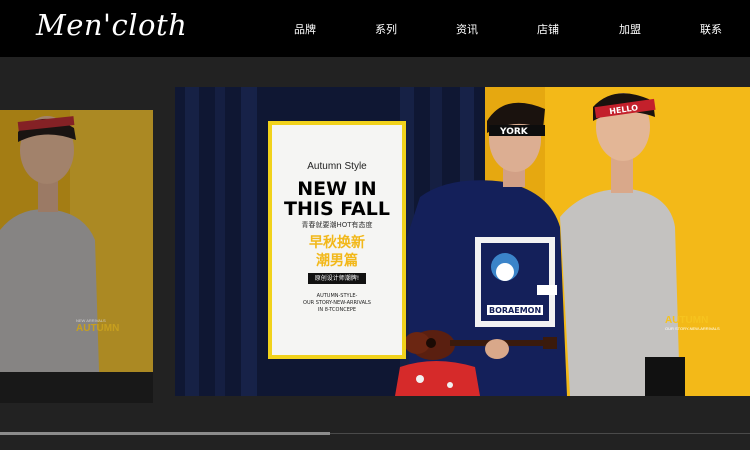  What do you see at coordinates (711, 29) in the screenshot?
I see `nav-item-contact: 联系` at bounding box center [711, 29].